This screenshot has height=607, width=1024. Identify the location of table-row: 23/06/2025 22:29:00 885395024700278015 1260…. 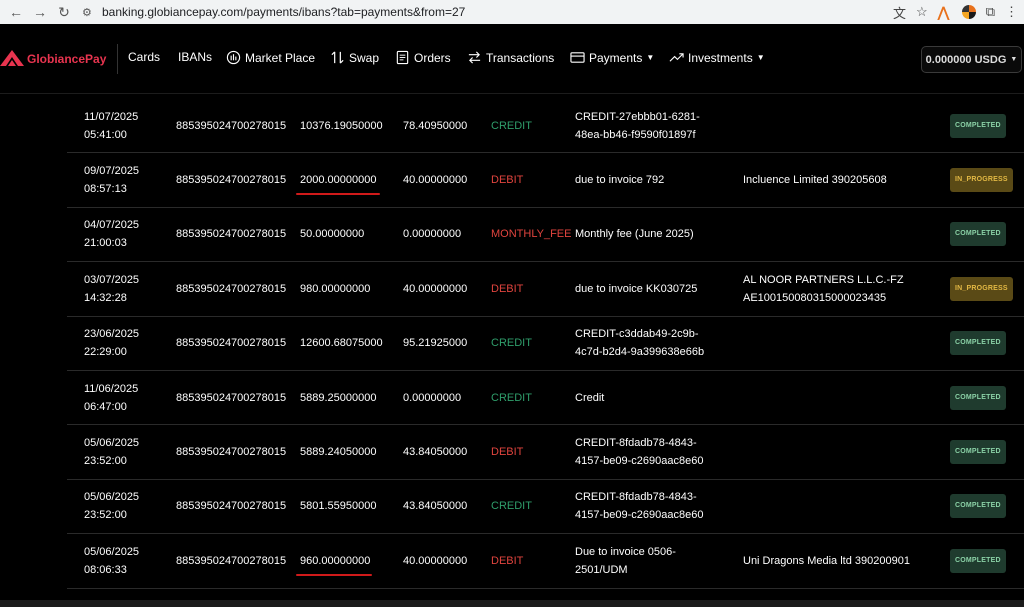
(545, 344).